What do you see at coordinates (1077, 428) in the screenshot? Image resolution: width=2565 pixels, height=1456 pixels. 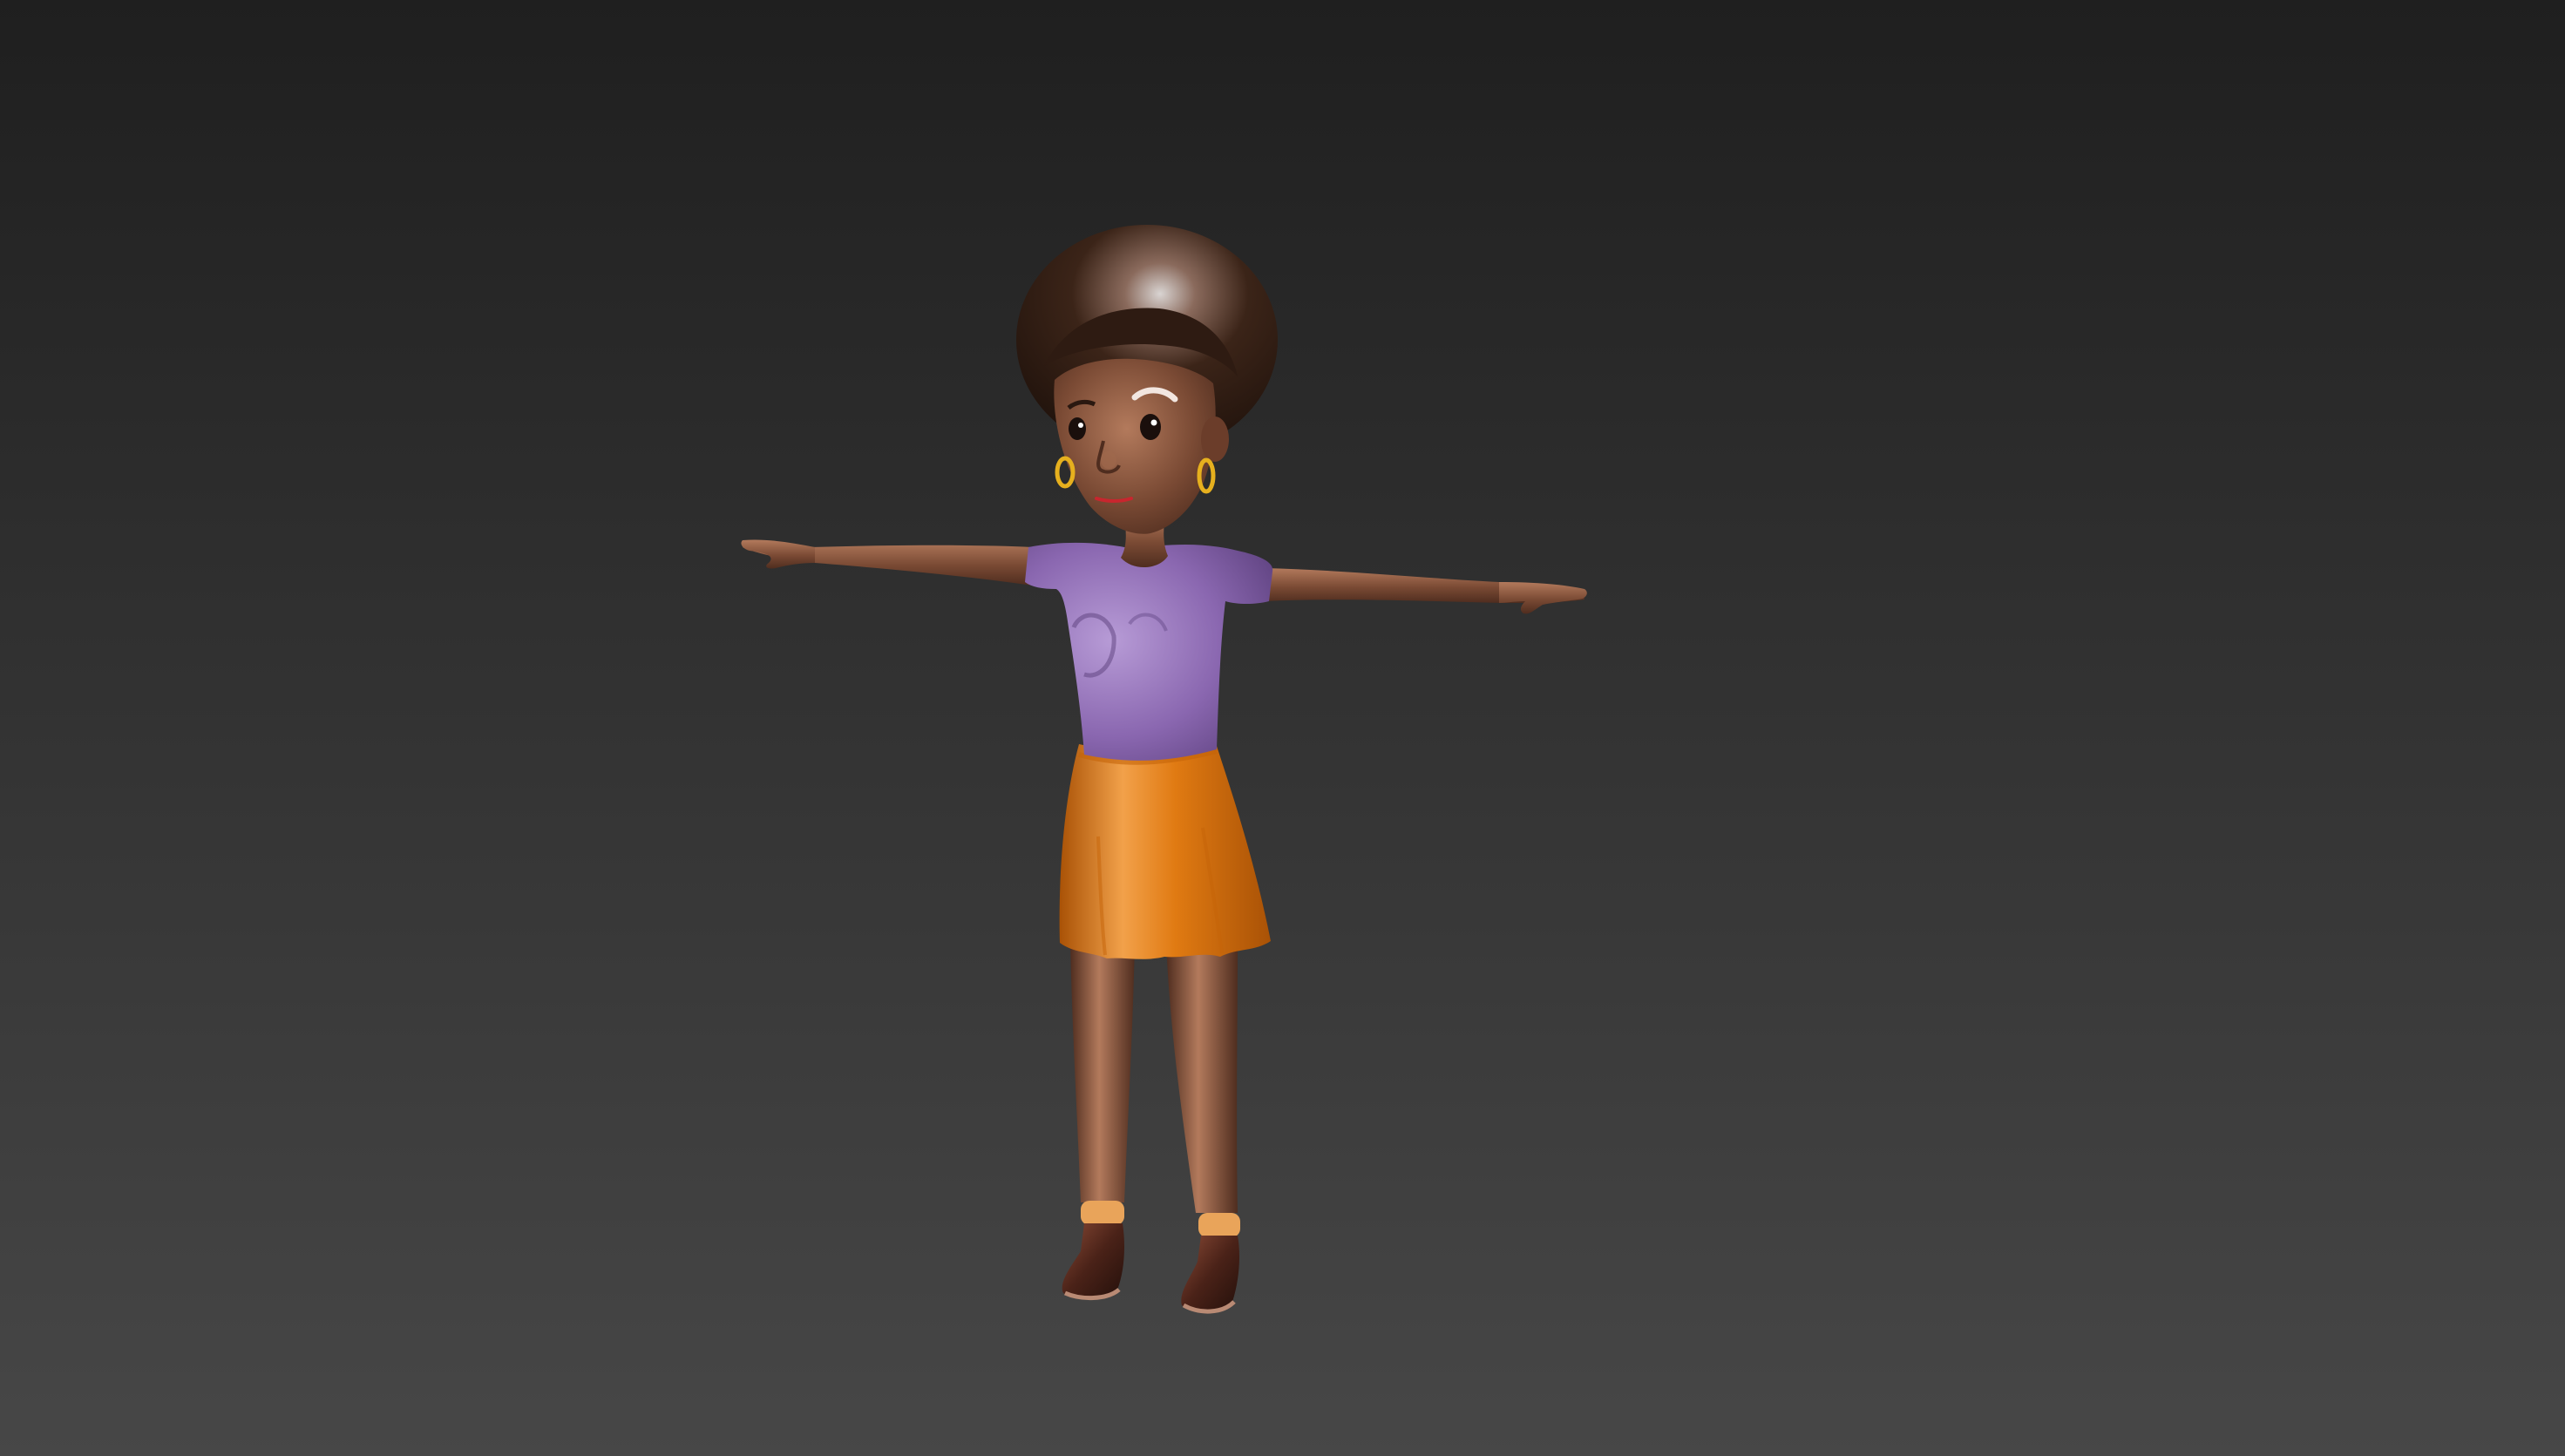 I see `left-eye` at bounding box center [1077, 428].